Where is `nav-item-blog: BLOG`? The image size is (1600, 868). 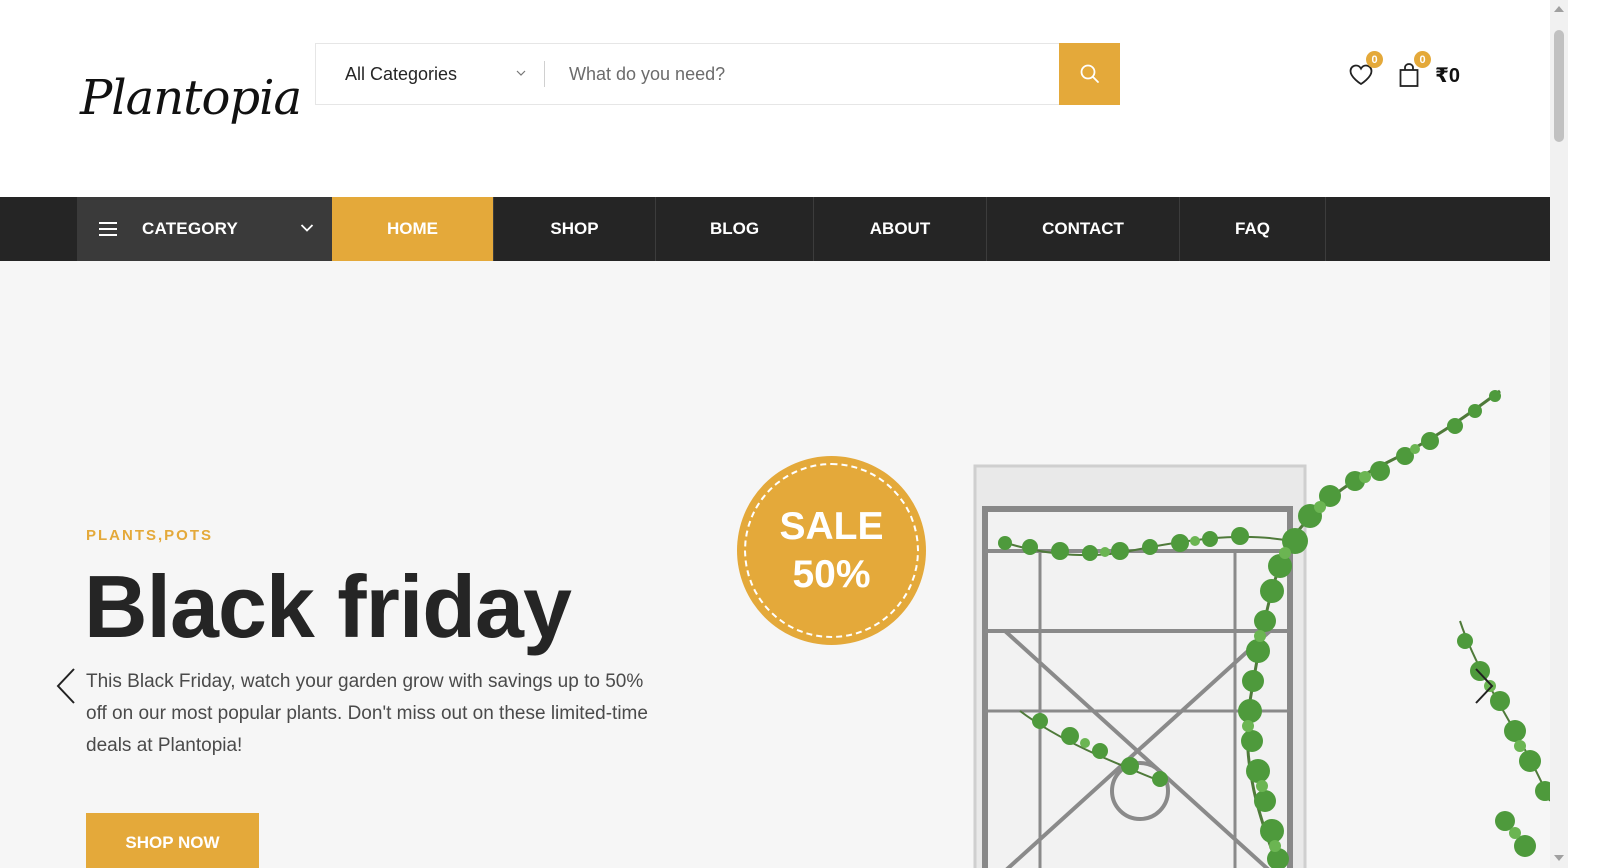
nav-item-blog: BLOG is located at coordinates (735, 229).